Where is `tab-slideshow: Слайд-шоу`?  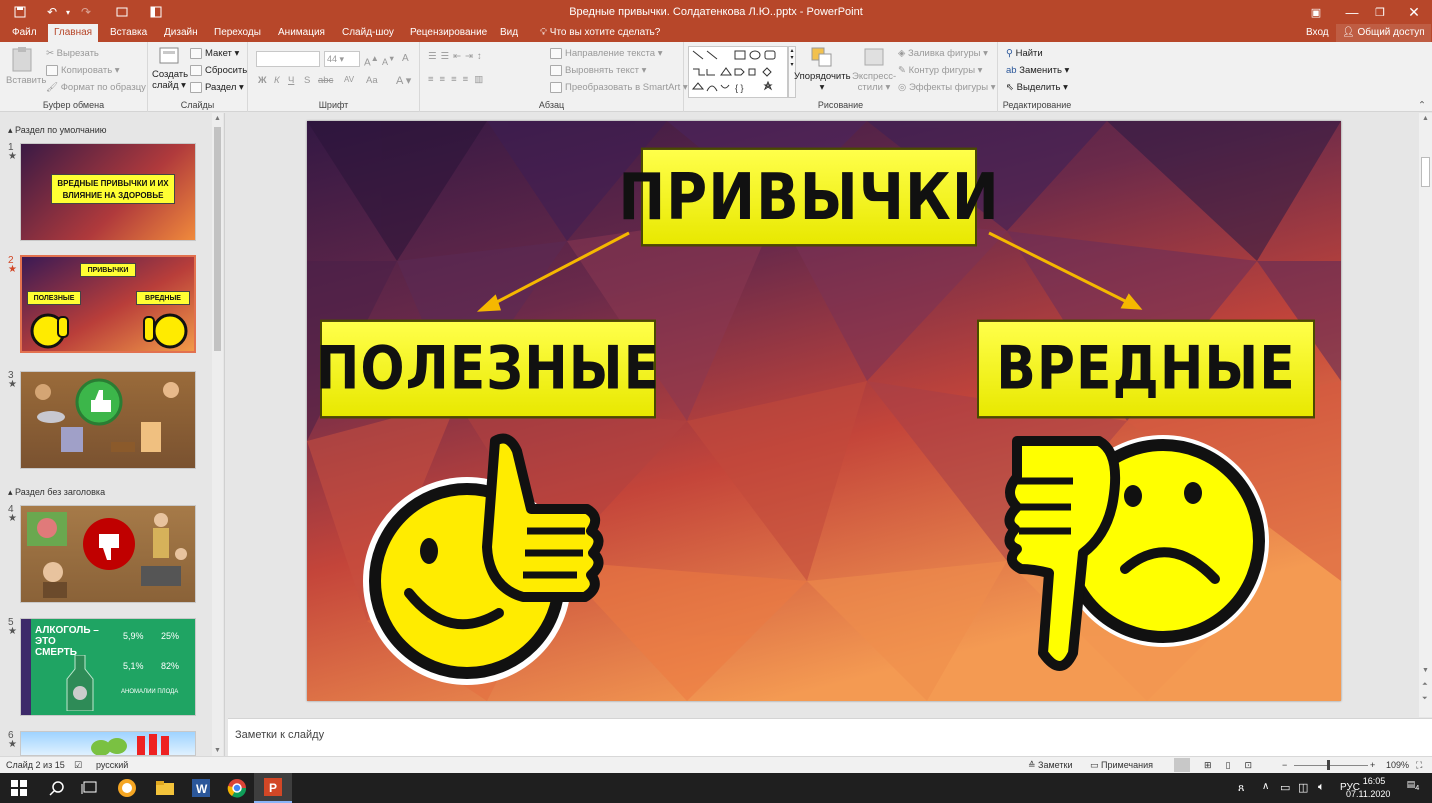
tab-slideshow: Слайд-шоу is located at coordinates (368, 33).